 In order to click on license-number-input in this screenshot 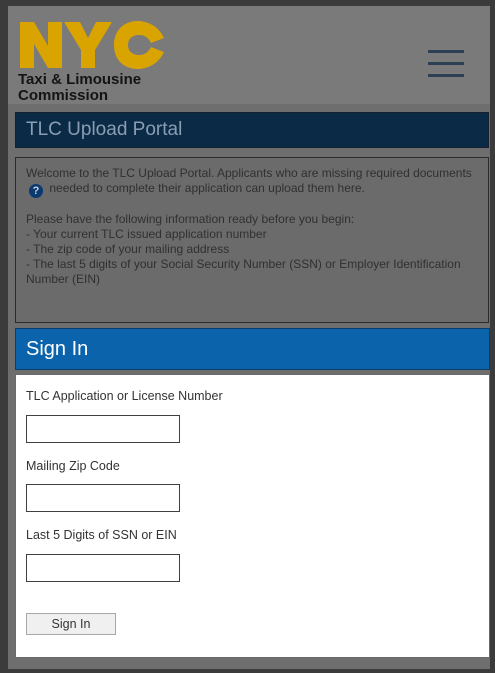, I will do `click(103, 429)`.